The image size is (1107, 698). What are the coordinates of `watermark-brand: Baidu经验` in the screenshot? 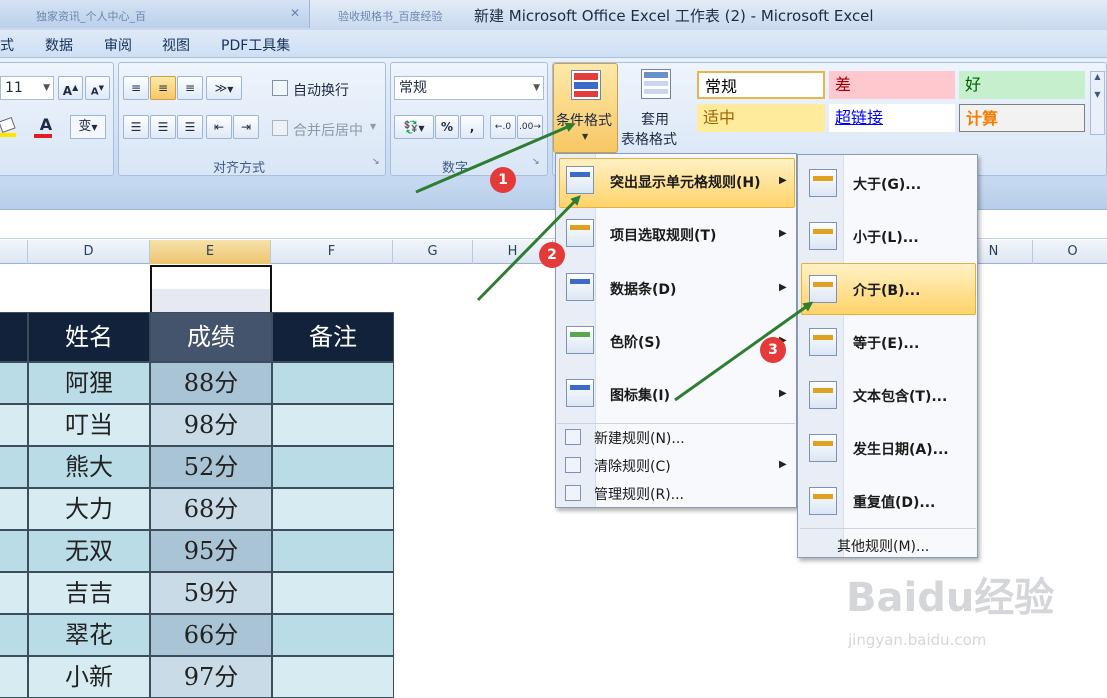 It's located at (950, 598).